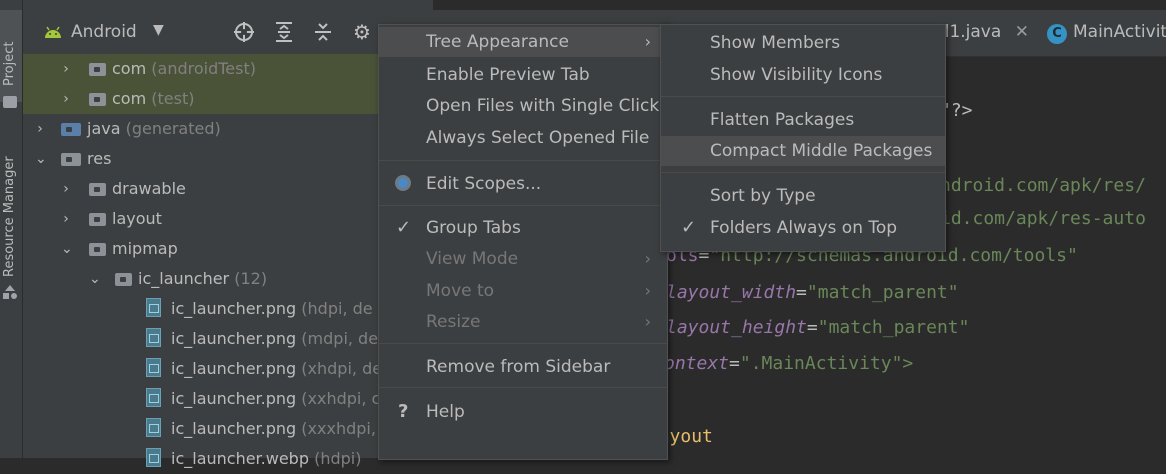  I want to click on menu-item-resize: Resize ›, so click(523, 322).